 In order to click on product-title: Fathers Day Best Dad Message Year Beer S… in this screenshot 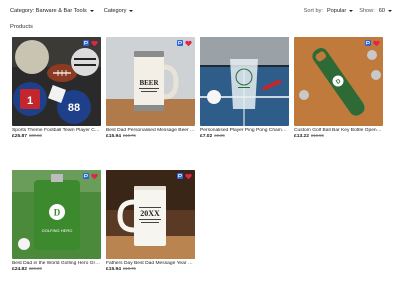, I will do `click(150, 263)`.